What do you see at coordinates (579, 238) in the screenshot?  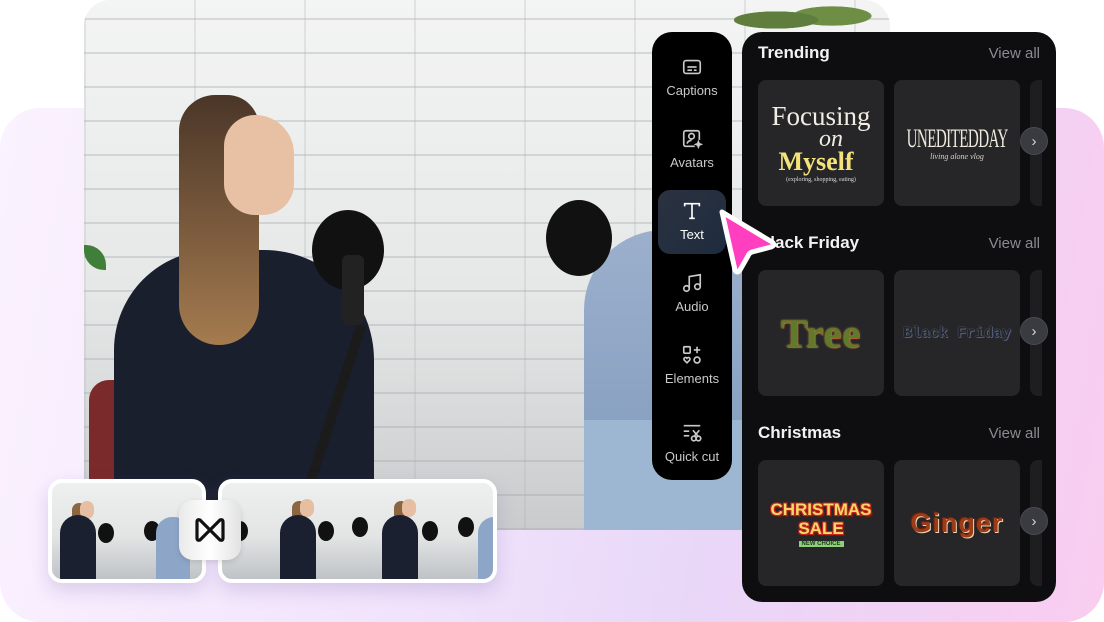 I see `microphone-right` at bounding box center [579, 238].